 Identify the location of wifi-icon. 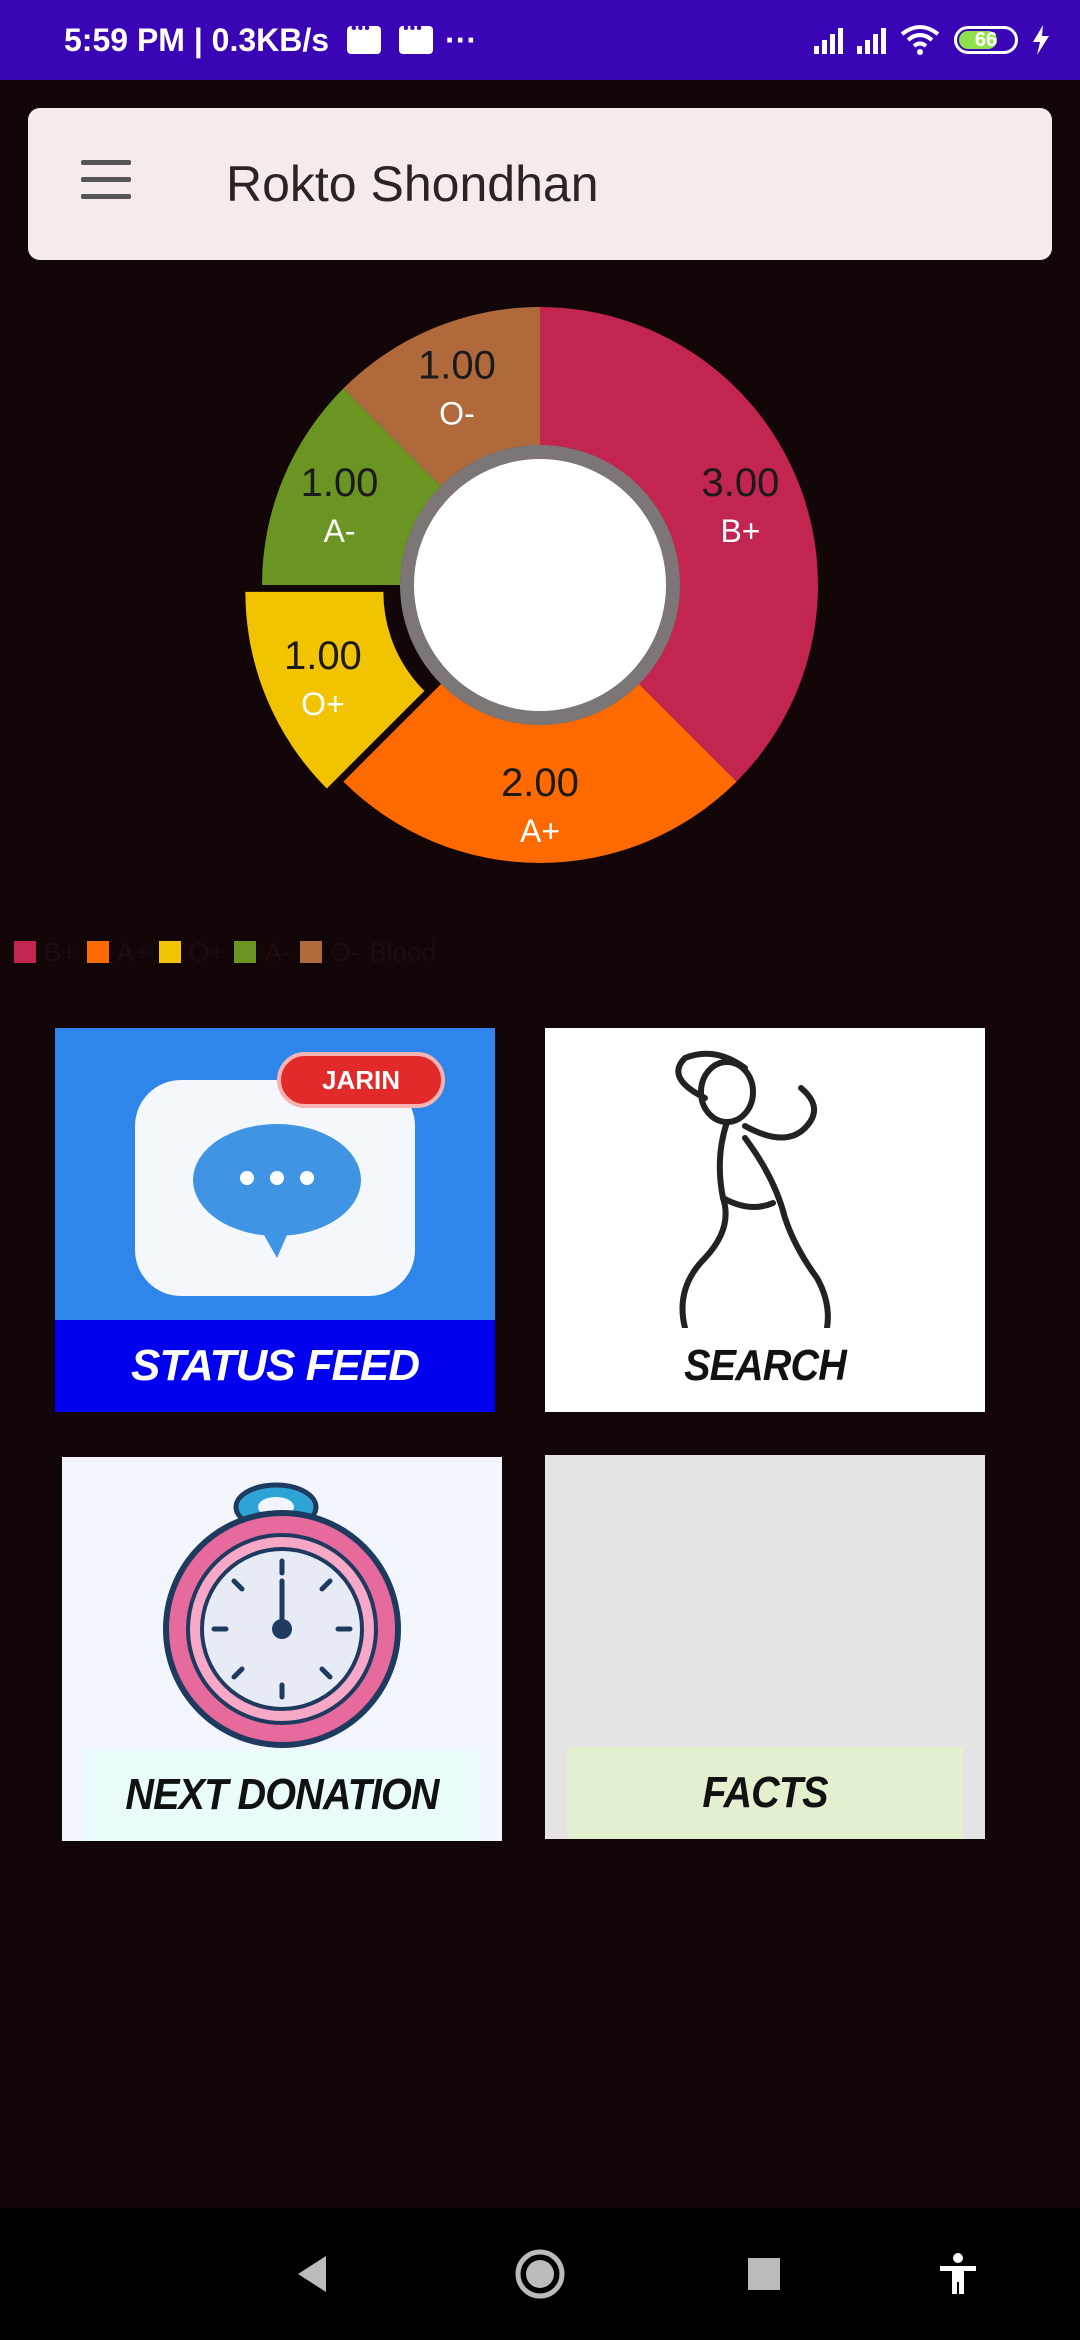
(920, 40).